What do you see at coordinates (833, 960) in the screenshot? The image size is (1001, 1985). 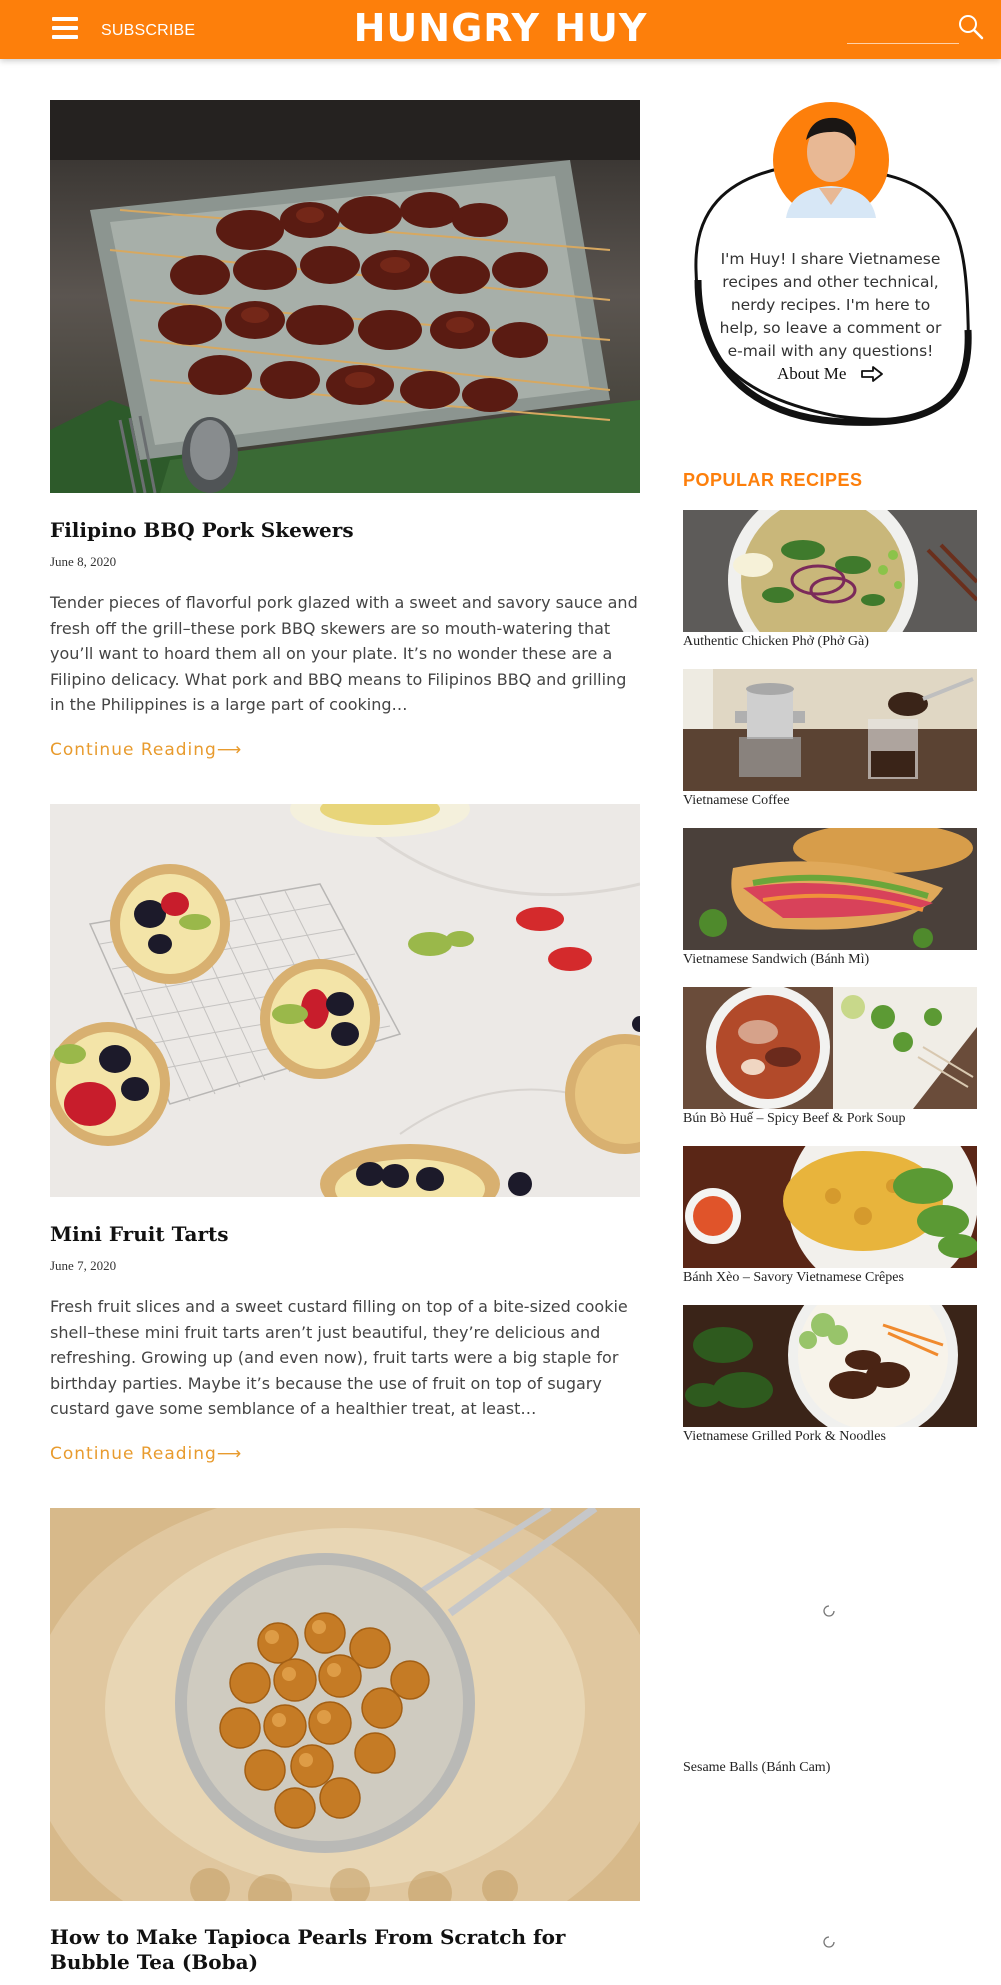 I see `popular-recipe-label: Vietnamese Sandwich (Bánh Mì)` at bounding box center [833, 960].